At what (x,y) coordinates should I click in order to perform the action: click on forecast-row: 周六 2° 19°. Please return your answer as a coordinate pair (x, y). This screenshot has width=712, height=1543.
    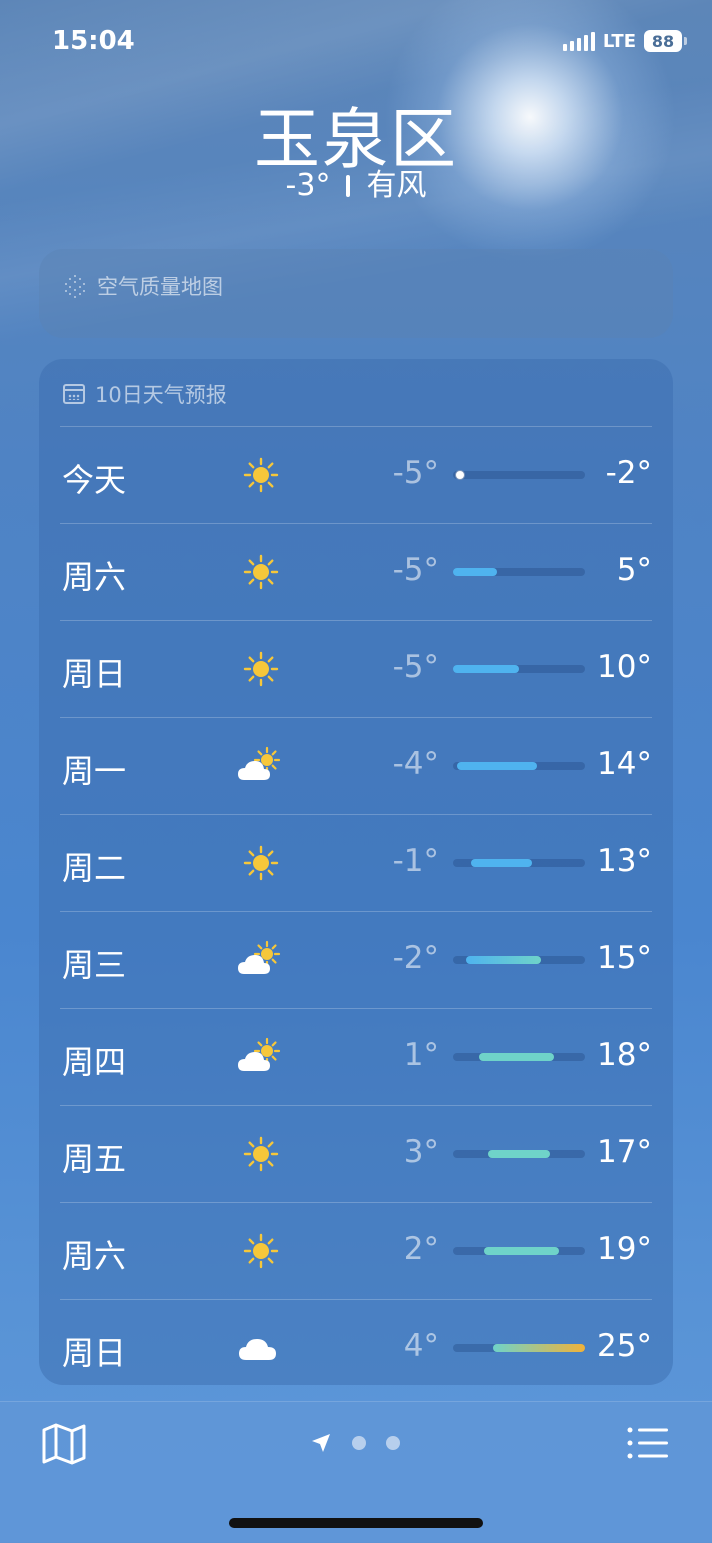
    Looking at the image, I should click on (356, 1250).